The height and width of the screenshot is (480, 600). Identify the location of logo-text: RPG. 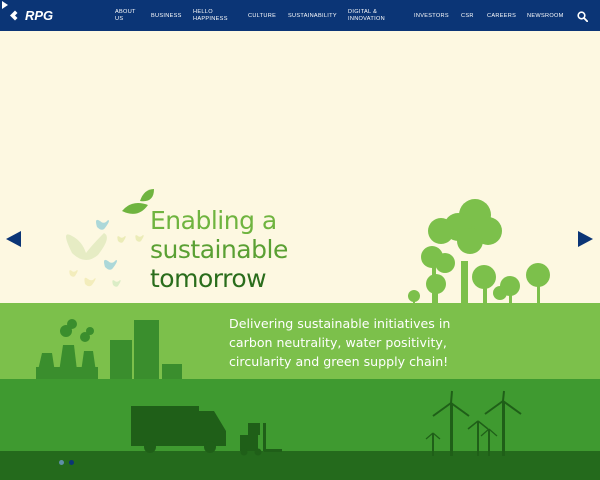
(39, 15).